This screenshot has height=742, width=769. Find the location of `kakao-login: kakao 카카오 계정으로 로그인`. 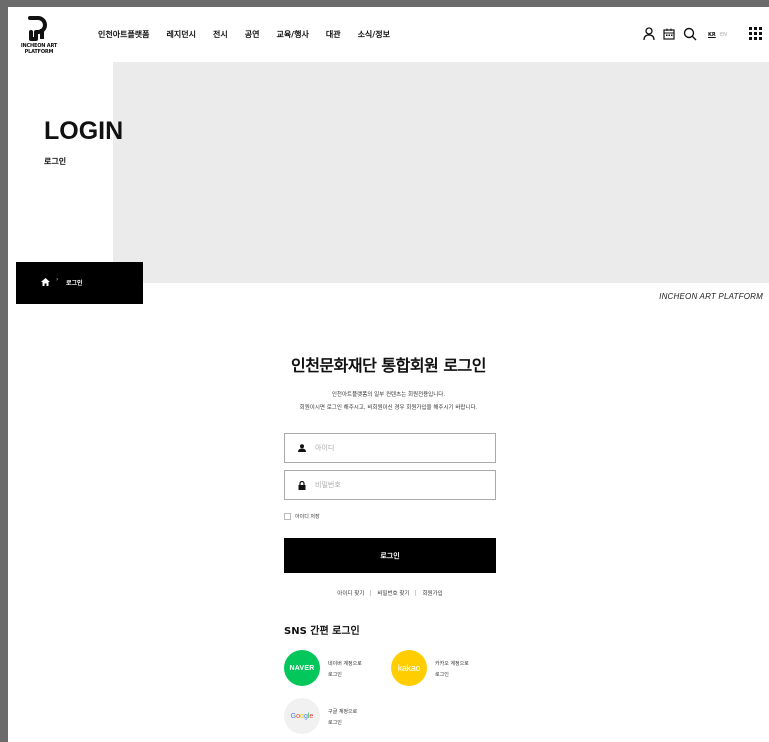

kakao-login: kakao 카카오 계정으로 로그인 is located at coordinates (441, 668).